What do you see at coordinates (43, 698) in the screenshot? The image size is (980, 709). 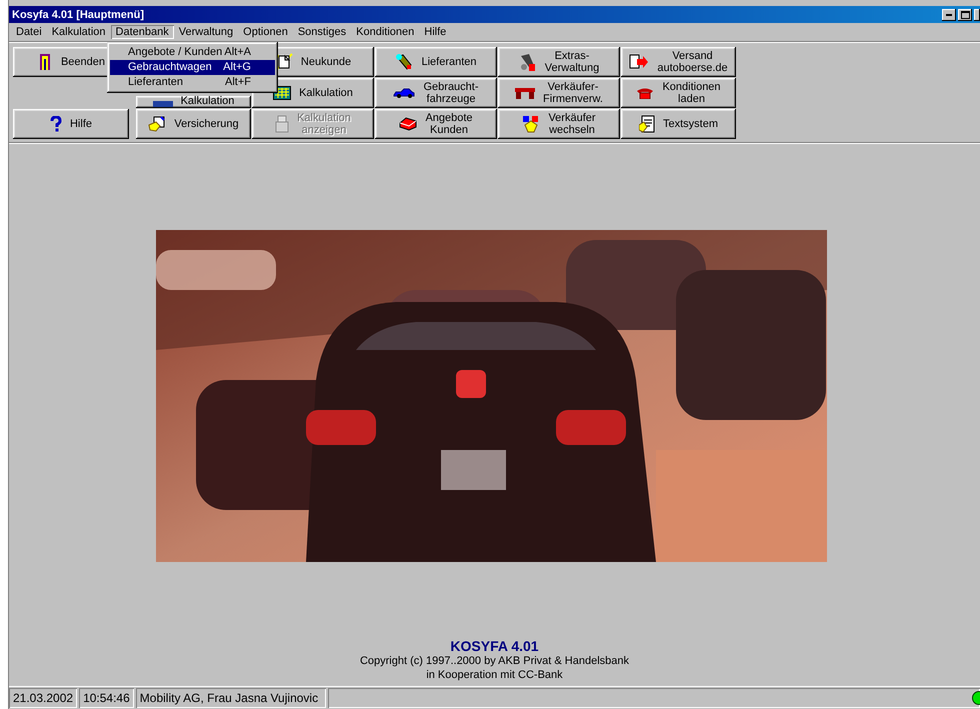 I see `status-date: 21.03.2002` at bounding box center [43, 698].